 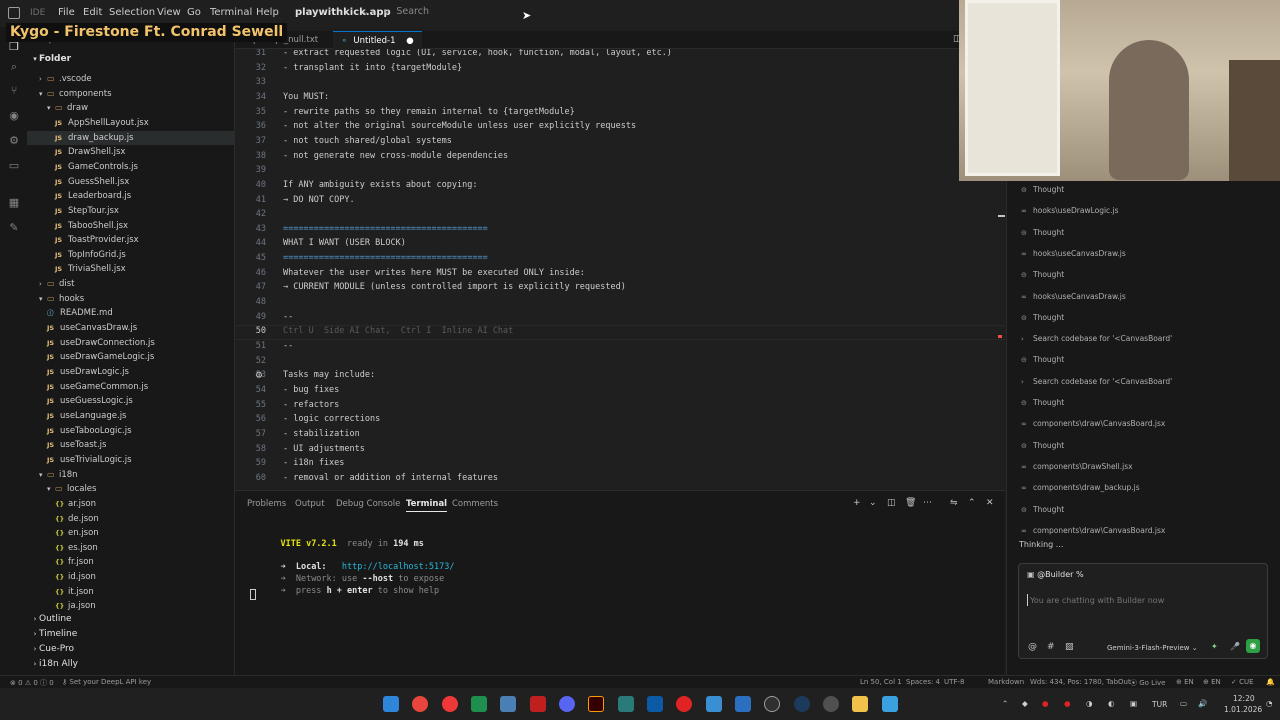 What do you see at coordinates (1032, 647) in the screenshot?
I see `mention-icon: @` at bounding box center [1032, 647].